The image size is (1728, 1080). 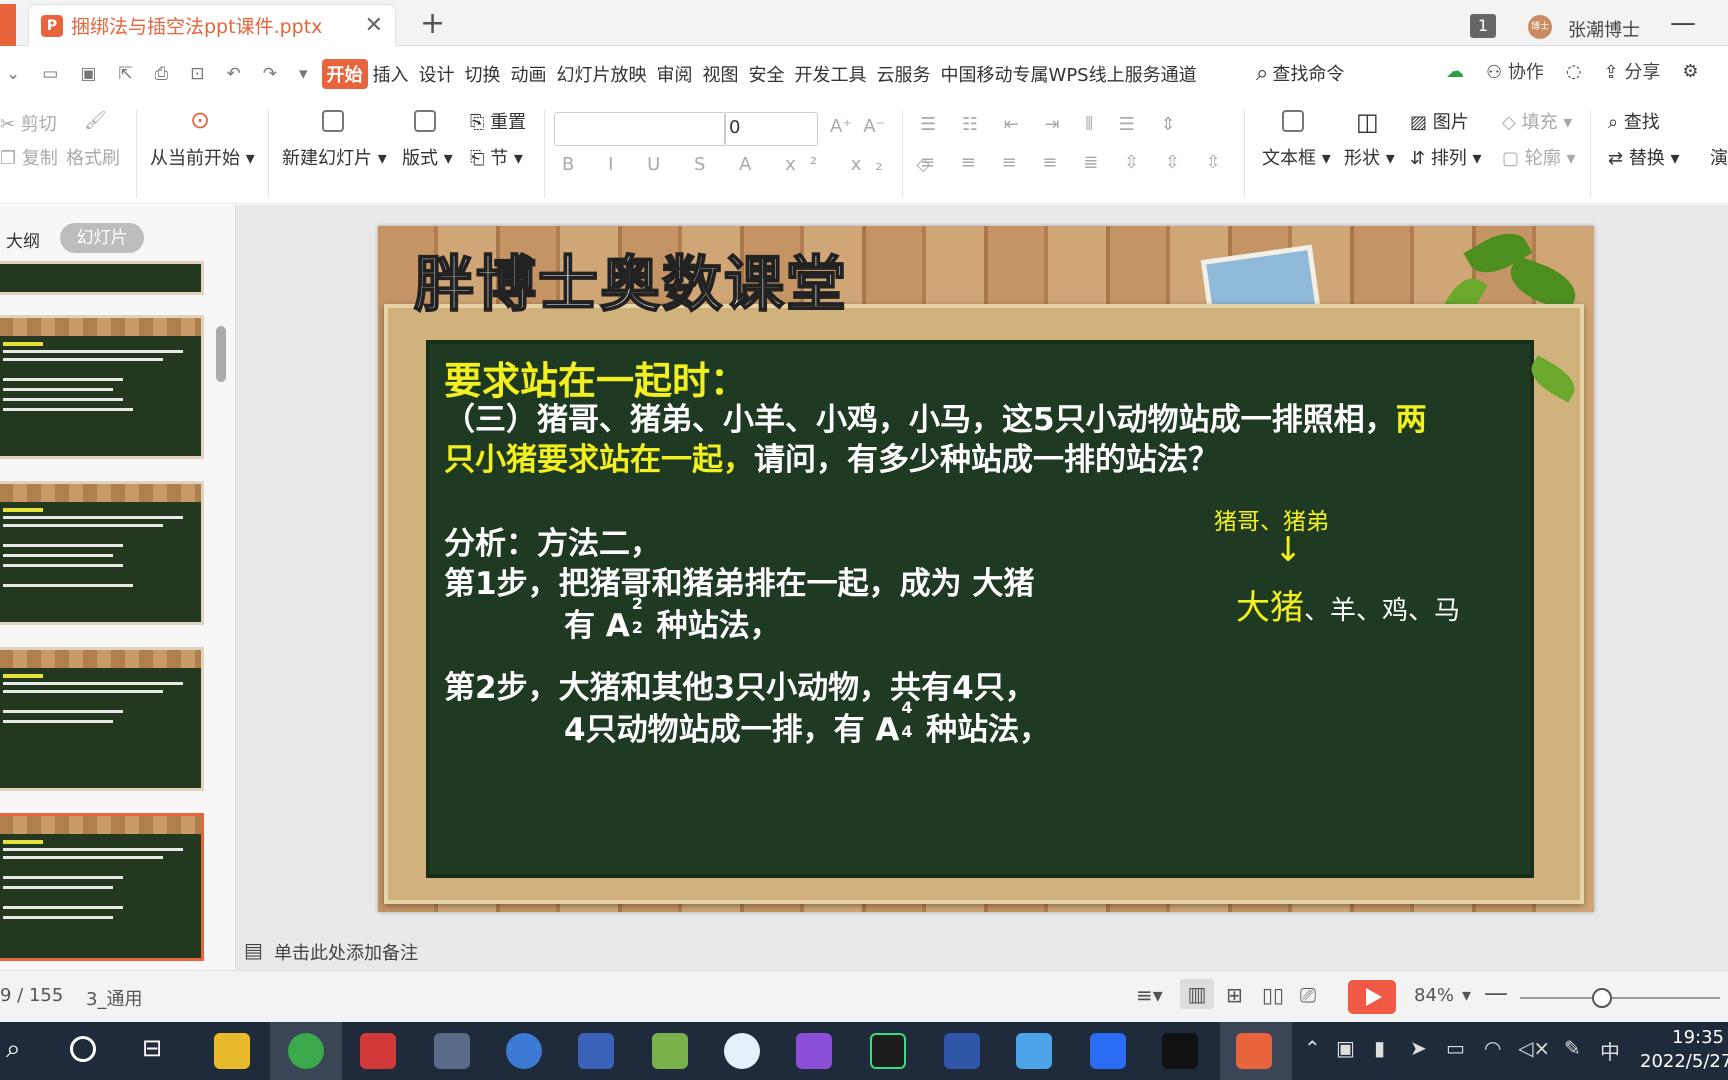 I want to click on new-slide-icon, so click(x=333, y=121).